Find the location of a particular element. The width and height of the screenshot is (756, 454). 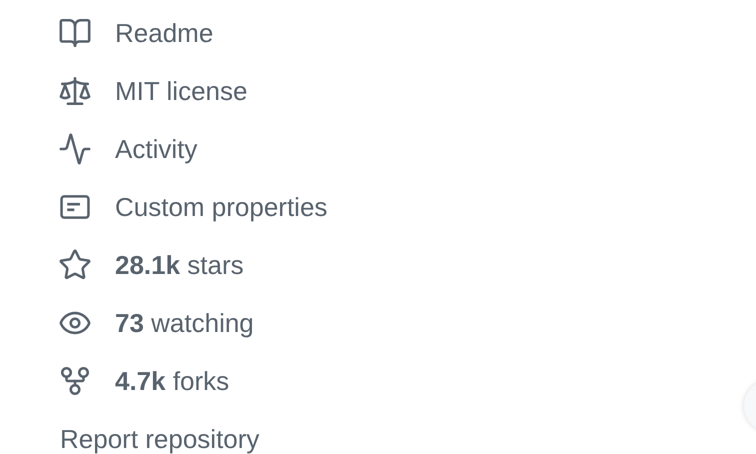

book-icon is located at coordinates (75, 33).